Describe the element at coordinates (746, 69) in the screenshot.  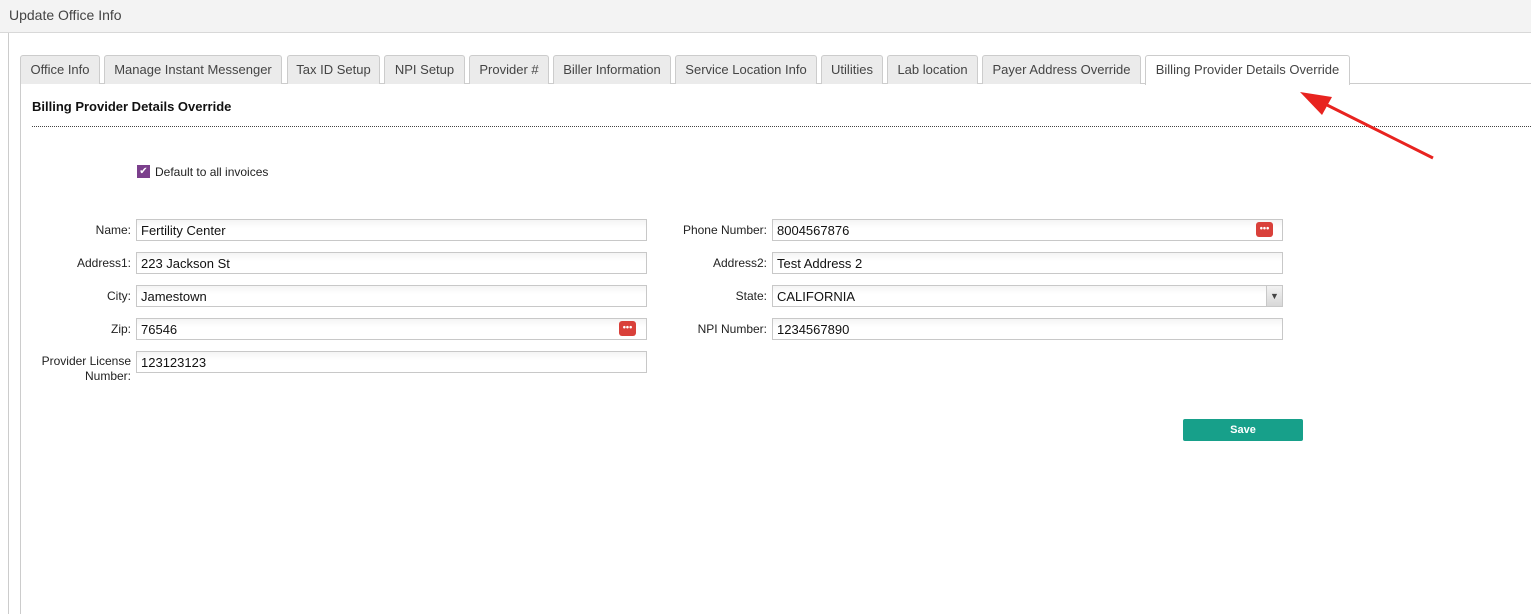
I see `tab-service-location-info: Service Location Info` at that location.